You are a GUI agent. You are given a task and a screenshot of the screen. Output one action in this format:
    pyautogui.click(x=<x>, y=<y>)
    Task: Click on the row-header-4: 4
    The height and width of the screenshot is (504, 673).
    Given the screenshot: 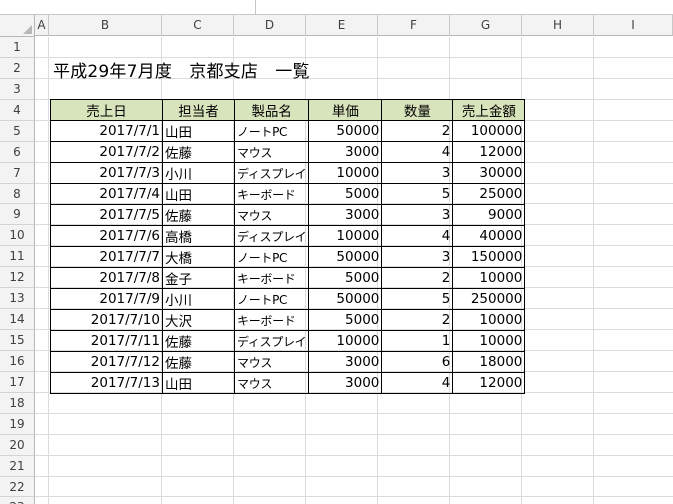 What is the action you would take?
    pyautogui.click(x=17, y=110)
    